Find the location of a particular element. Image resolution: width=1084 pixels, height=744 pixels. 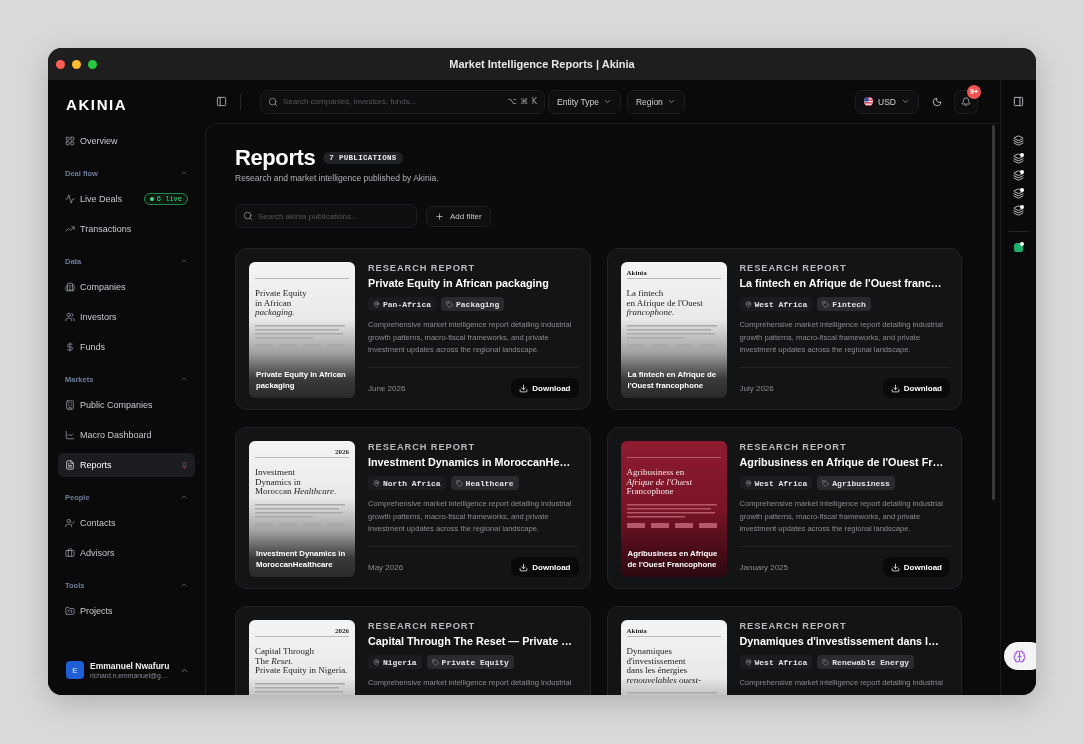

shortcut-hint: ⌥ ⌘ K is located at coordinates (522, 101).